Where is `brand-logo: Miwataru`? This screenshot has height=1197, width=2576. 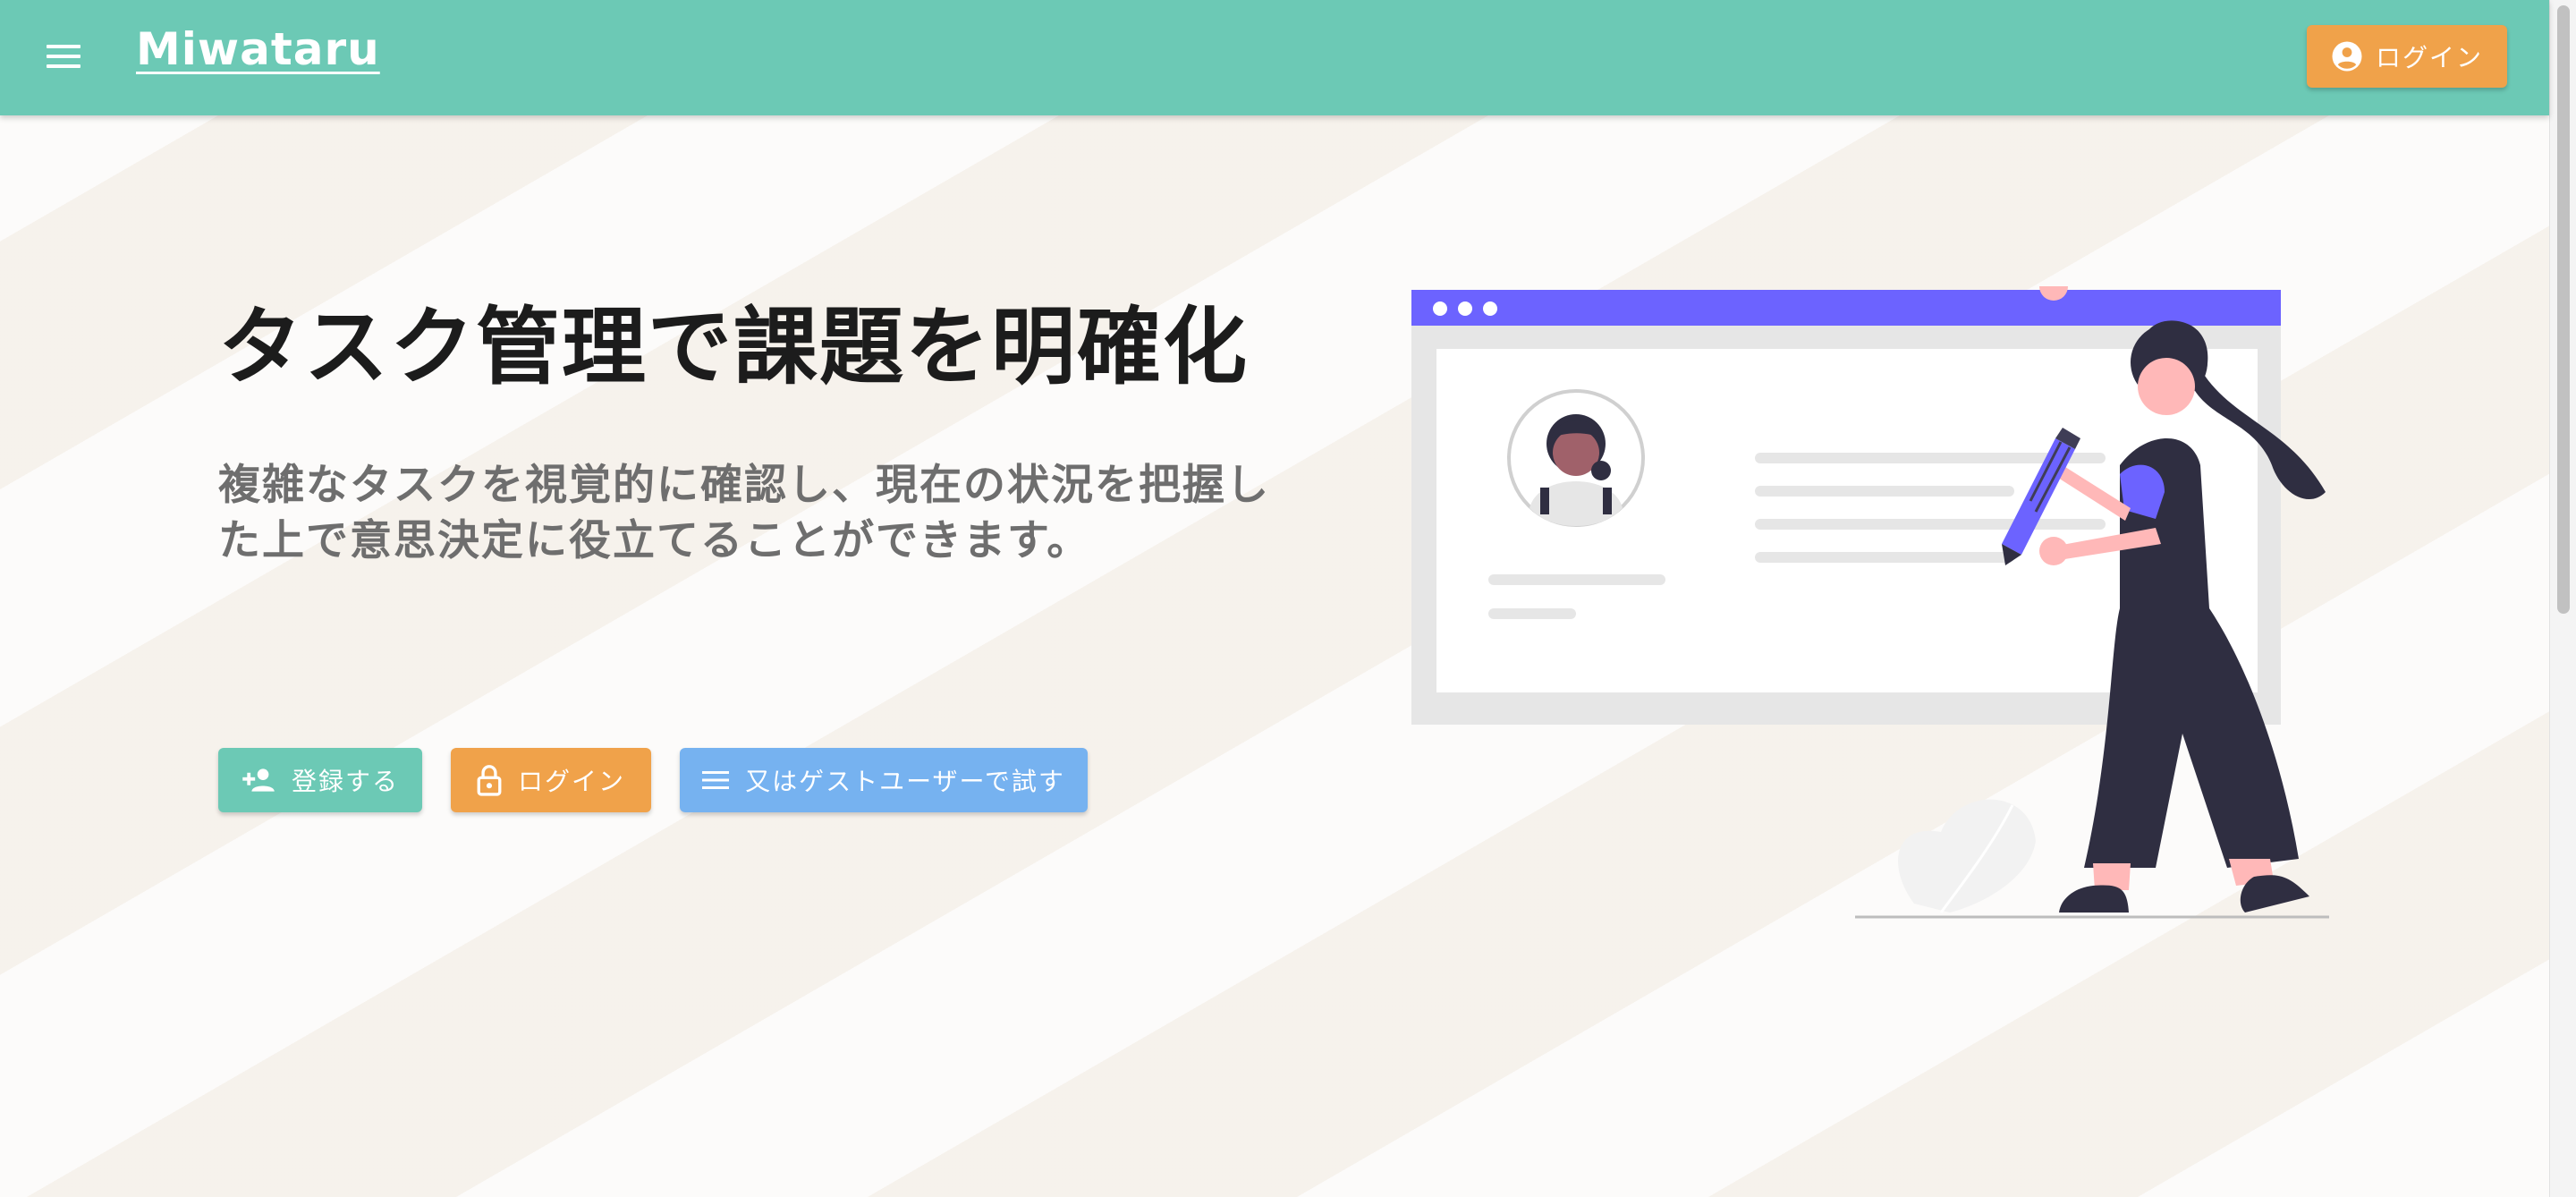 brand-logo: Miwataru is located at coordinates (258, 49).